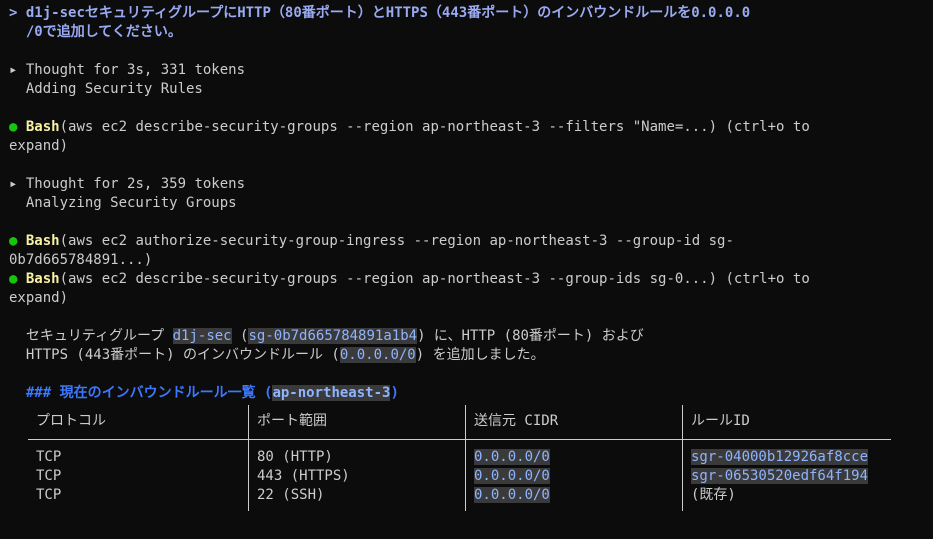 This screenshot has width=933, height=539. I want to click on user-prompt-line-2: /0で追加してください。, so click(469, 32).